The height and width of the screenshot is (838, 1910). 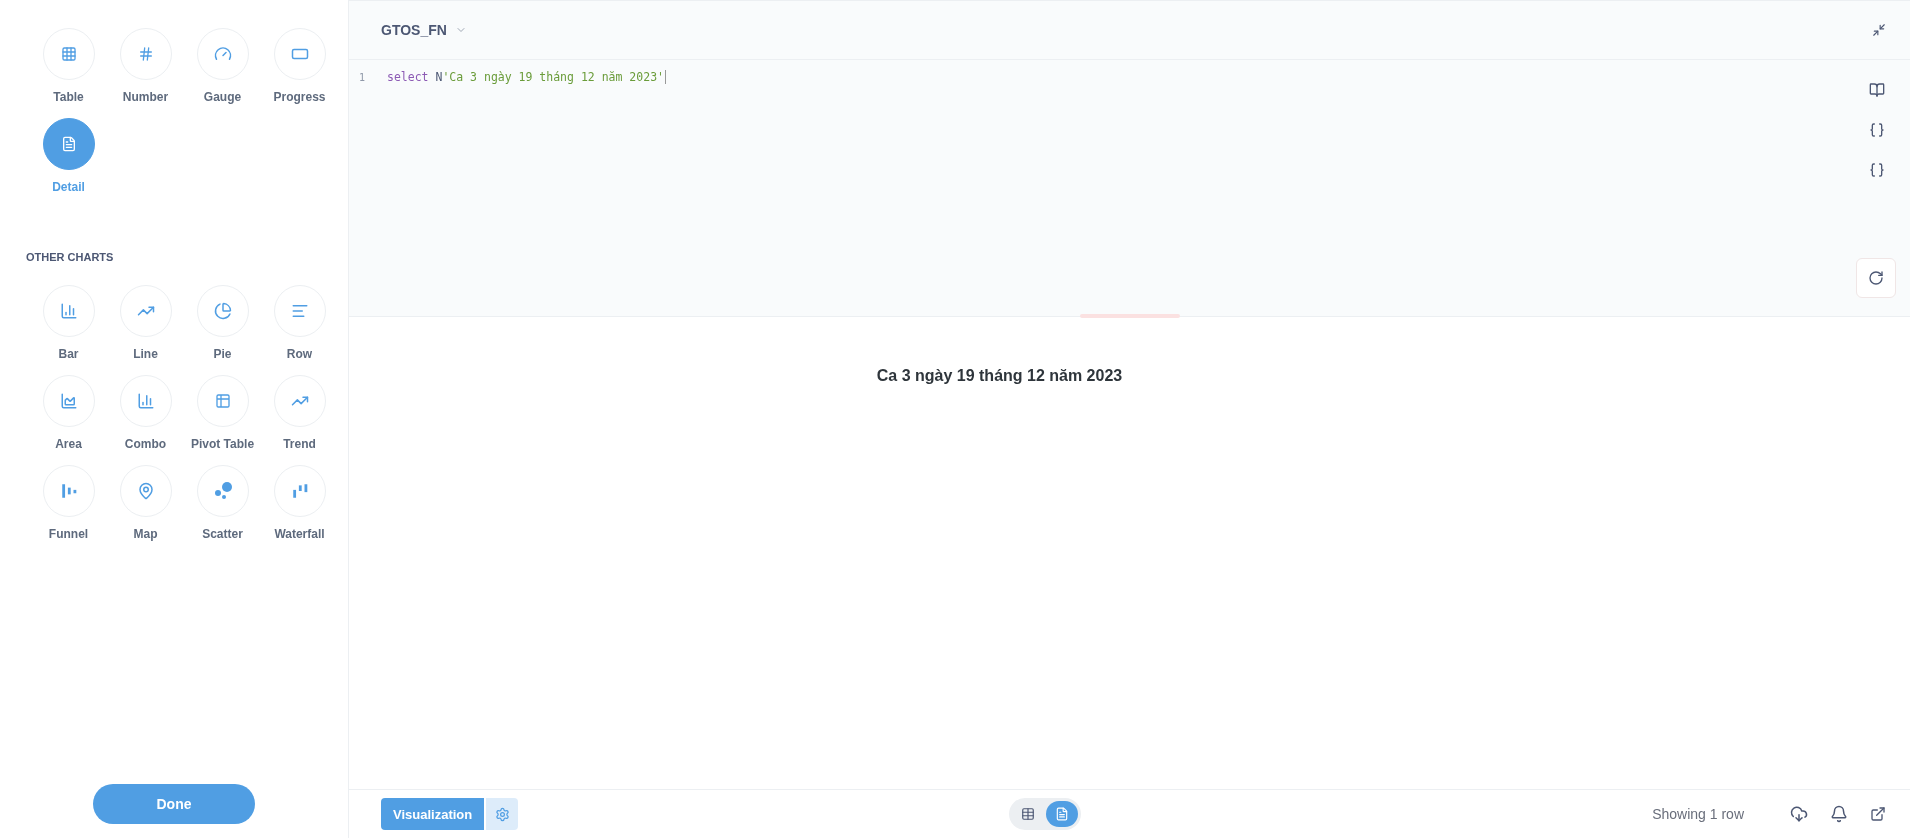 I want to click on chart-type-label: Area, so click(x=68, y=444).